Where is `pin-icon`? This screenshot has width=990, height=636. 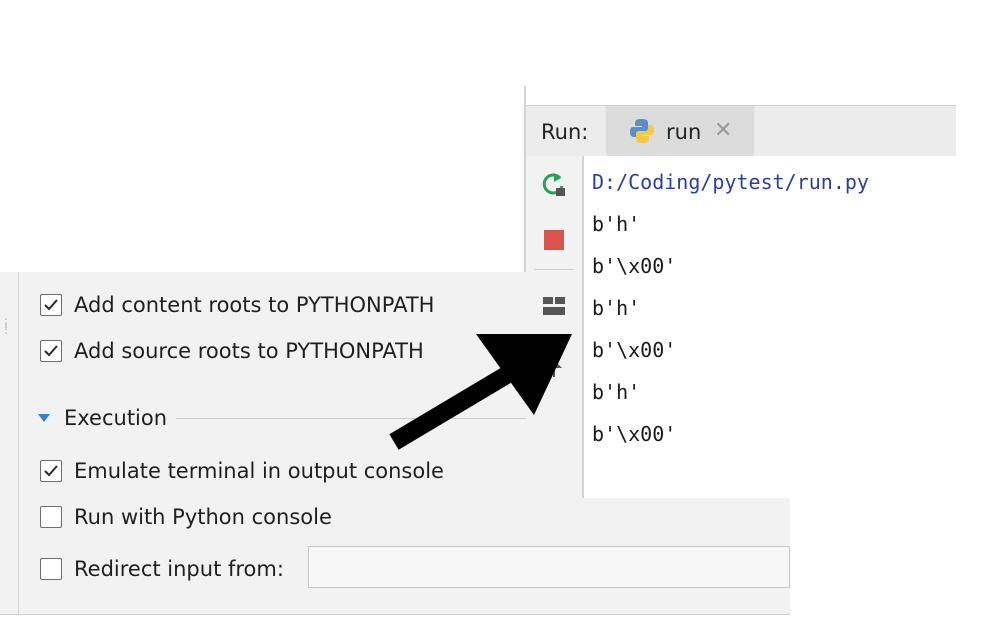 pin-icon is located at coordinates (554, 366).